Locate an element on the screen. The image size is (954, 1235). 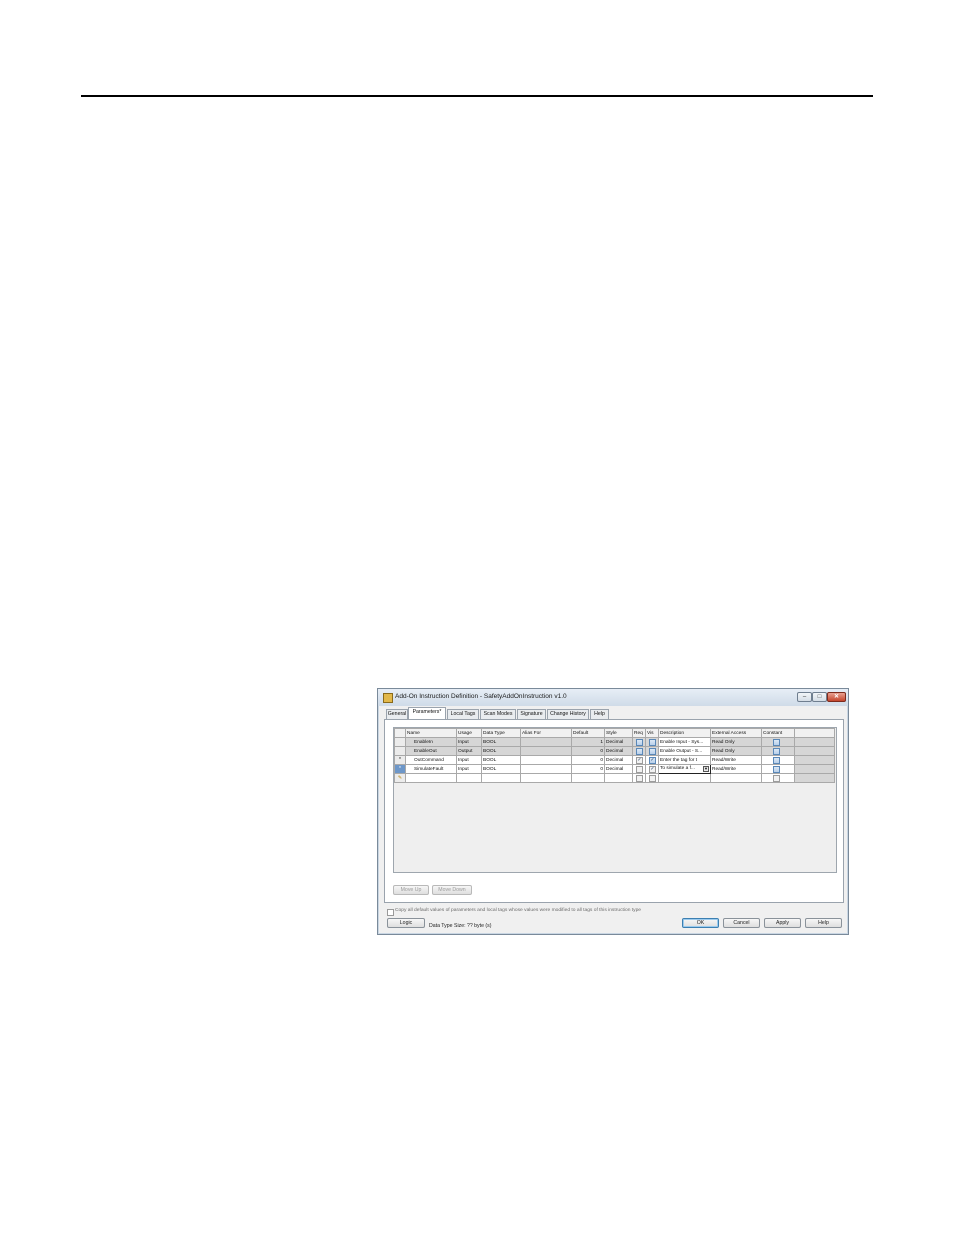
close-button: ✕ is located at coordinates (836, 697).